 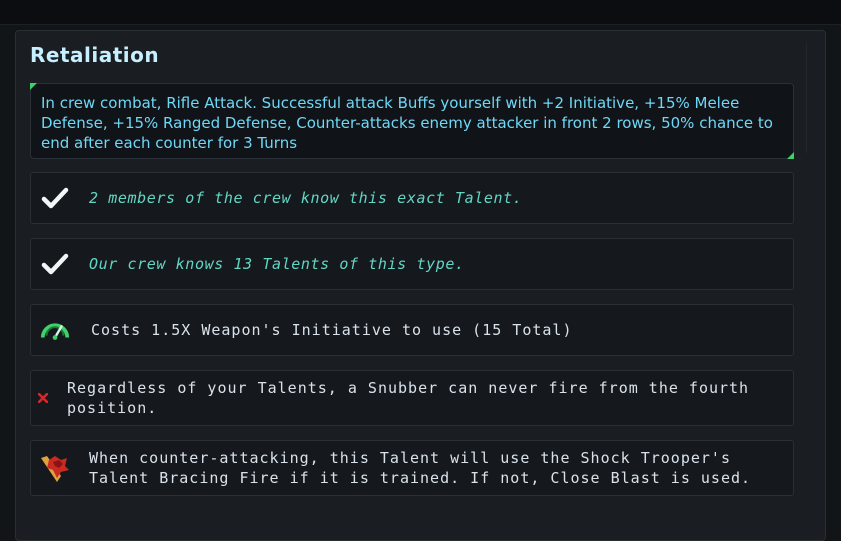 What do you see at coordinates (55, 468) in the screenshot?
I see `shock-trooper-icon` at bounding box center [55, 468].